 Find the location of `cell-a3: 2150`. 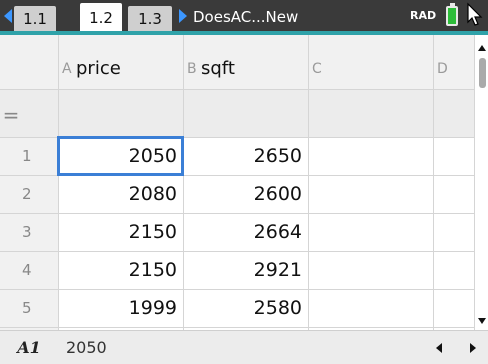

cell-a3: 2150 is located at coordinates (121, 232).